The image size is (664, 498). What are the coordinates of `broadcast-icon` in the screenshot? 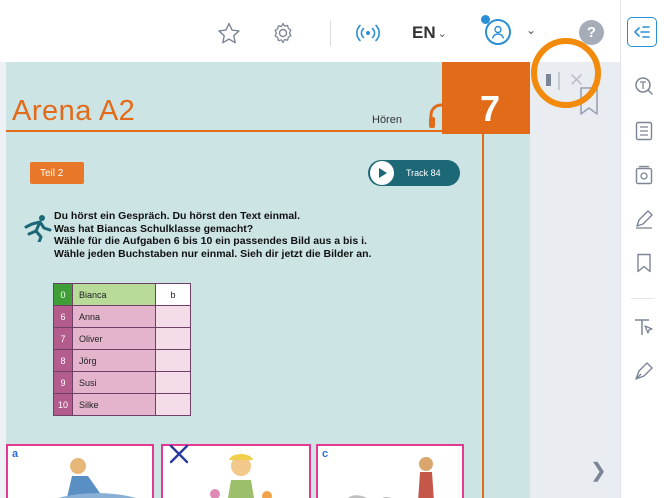 It's located at (368, 33).